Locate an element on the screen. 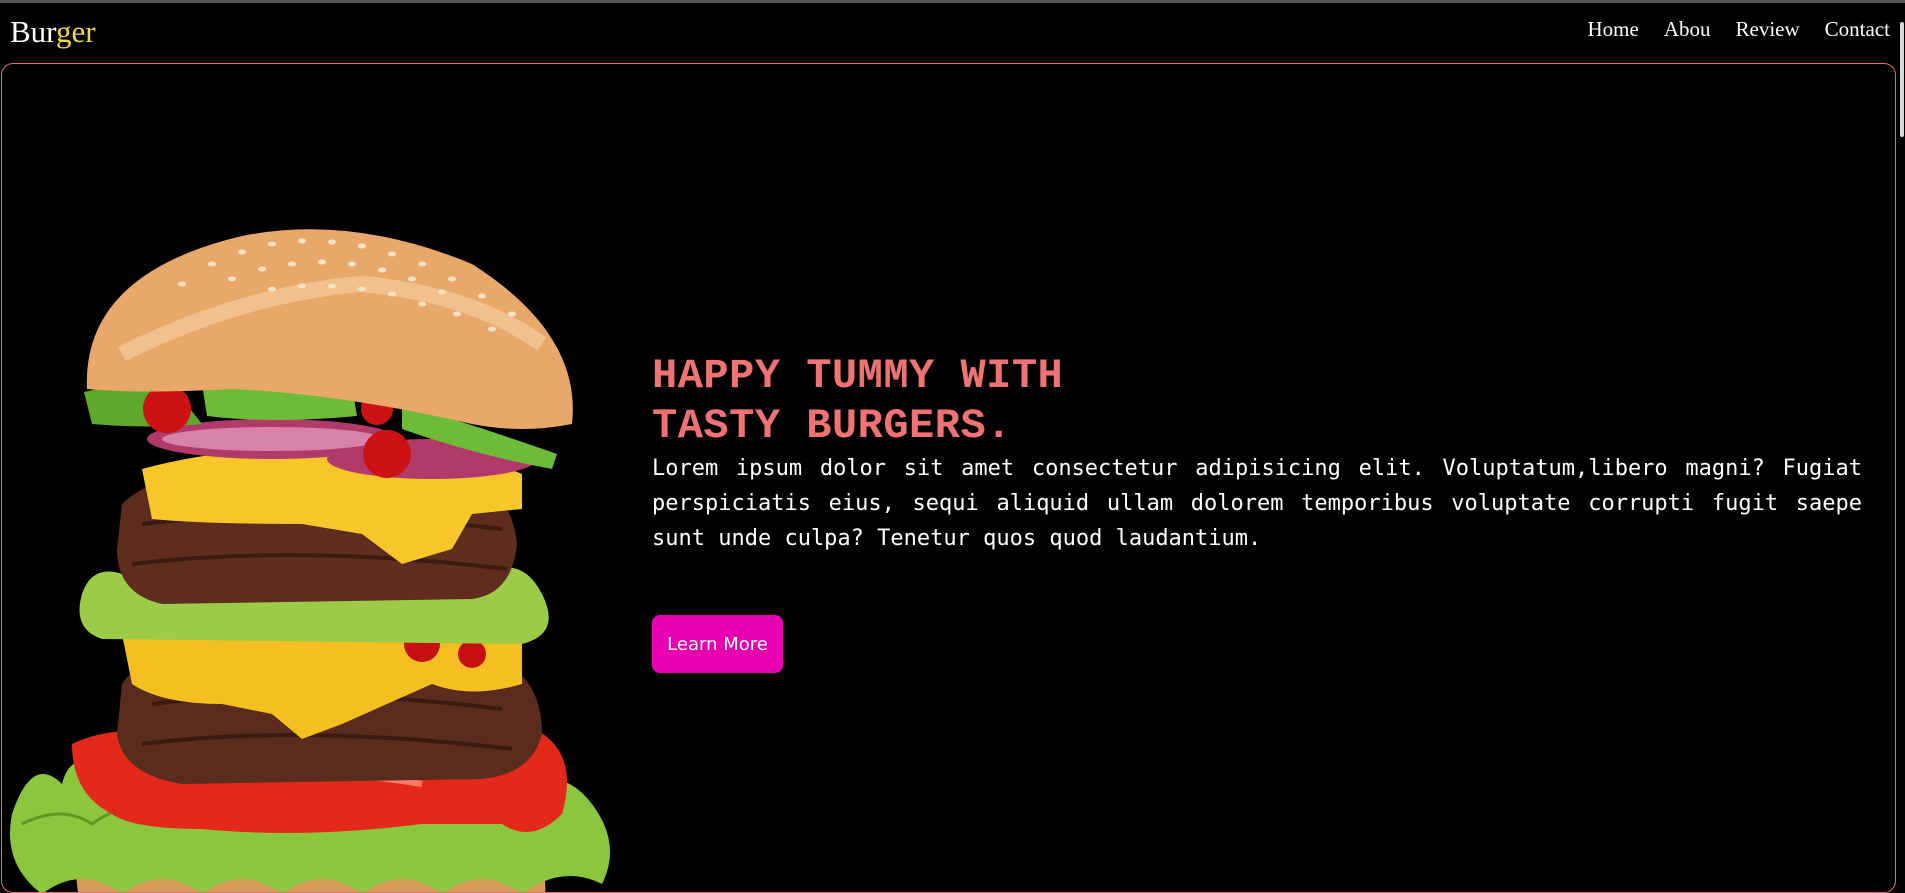  hero-headline-line-1: HAPPY TUMMY WITH is located at coordinates (858, 376).